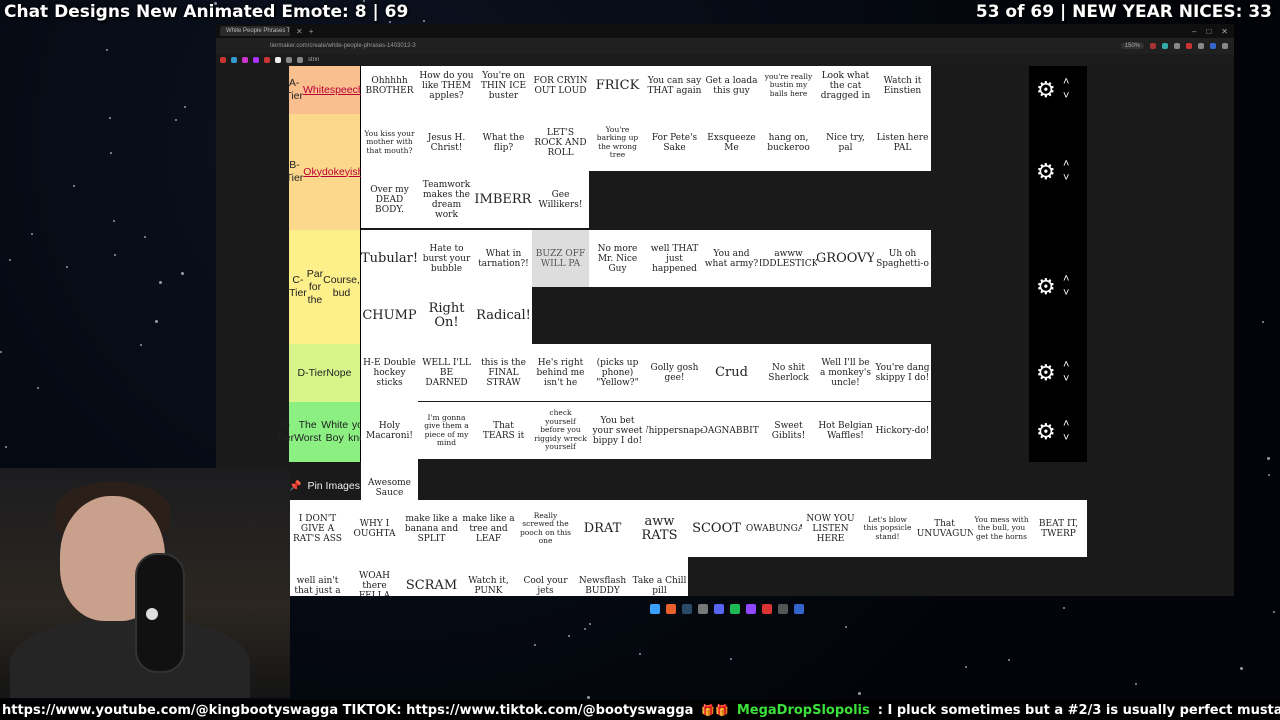  I want to click on tier-item-card: Over my DEAD BODY., so click(389, 199).